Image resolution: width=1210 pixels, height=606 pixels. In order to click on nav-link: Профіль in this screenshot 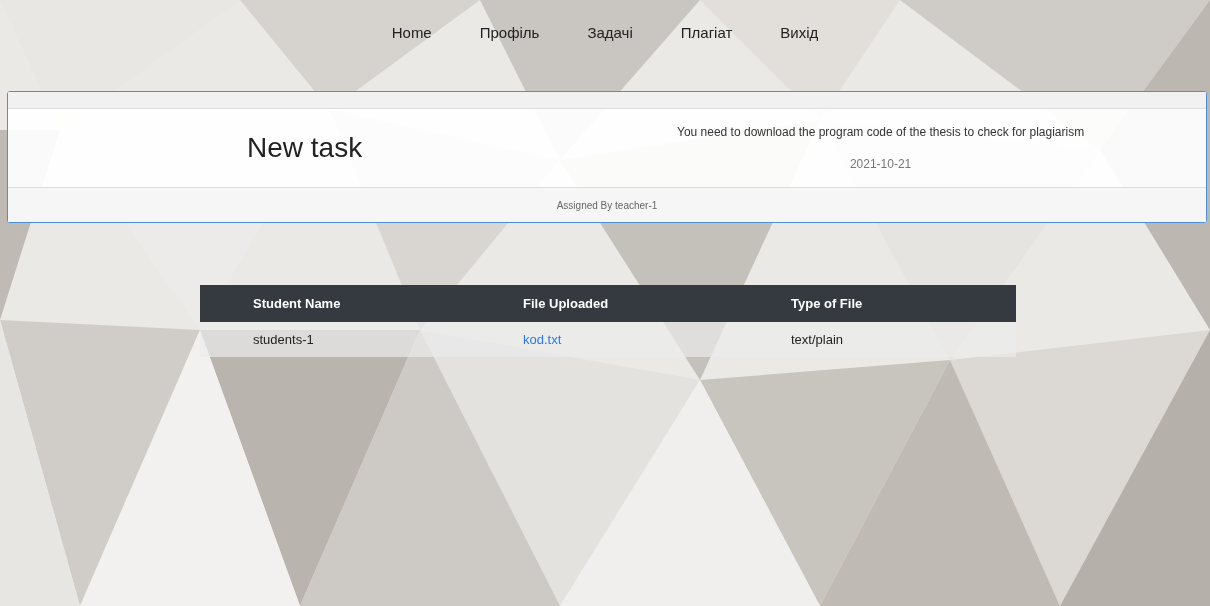, I will do `click(509, 57)`.